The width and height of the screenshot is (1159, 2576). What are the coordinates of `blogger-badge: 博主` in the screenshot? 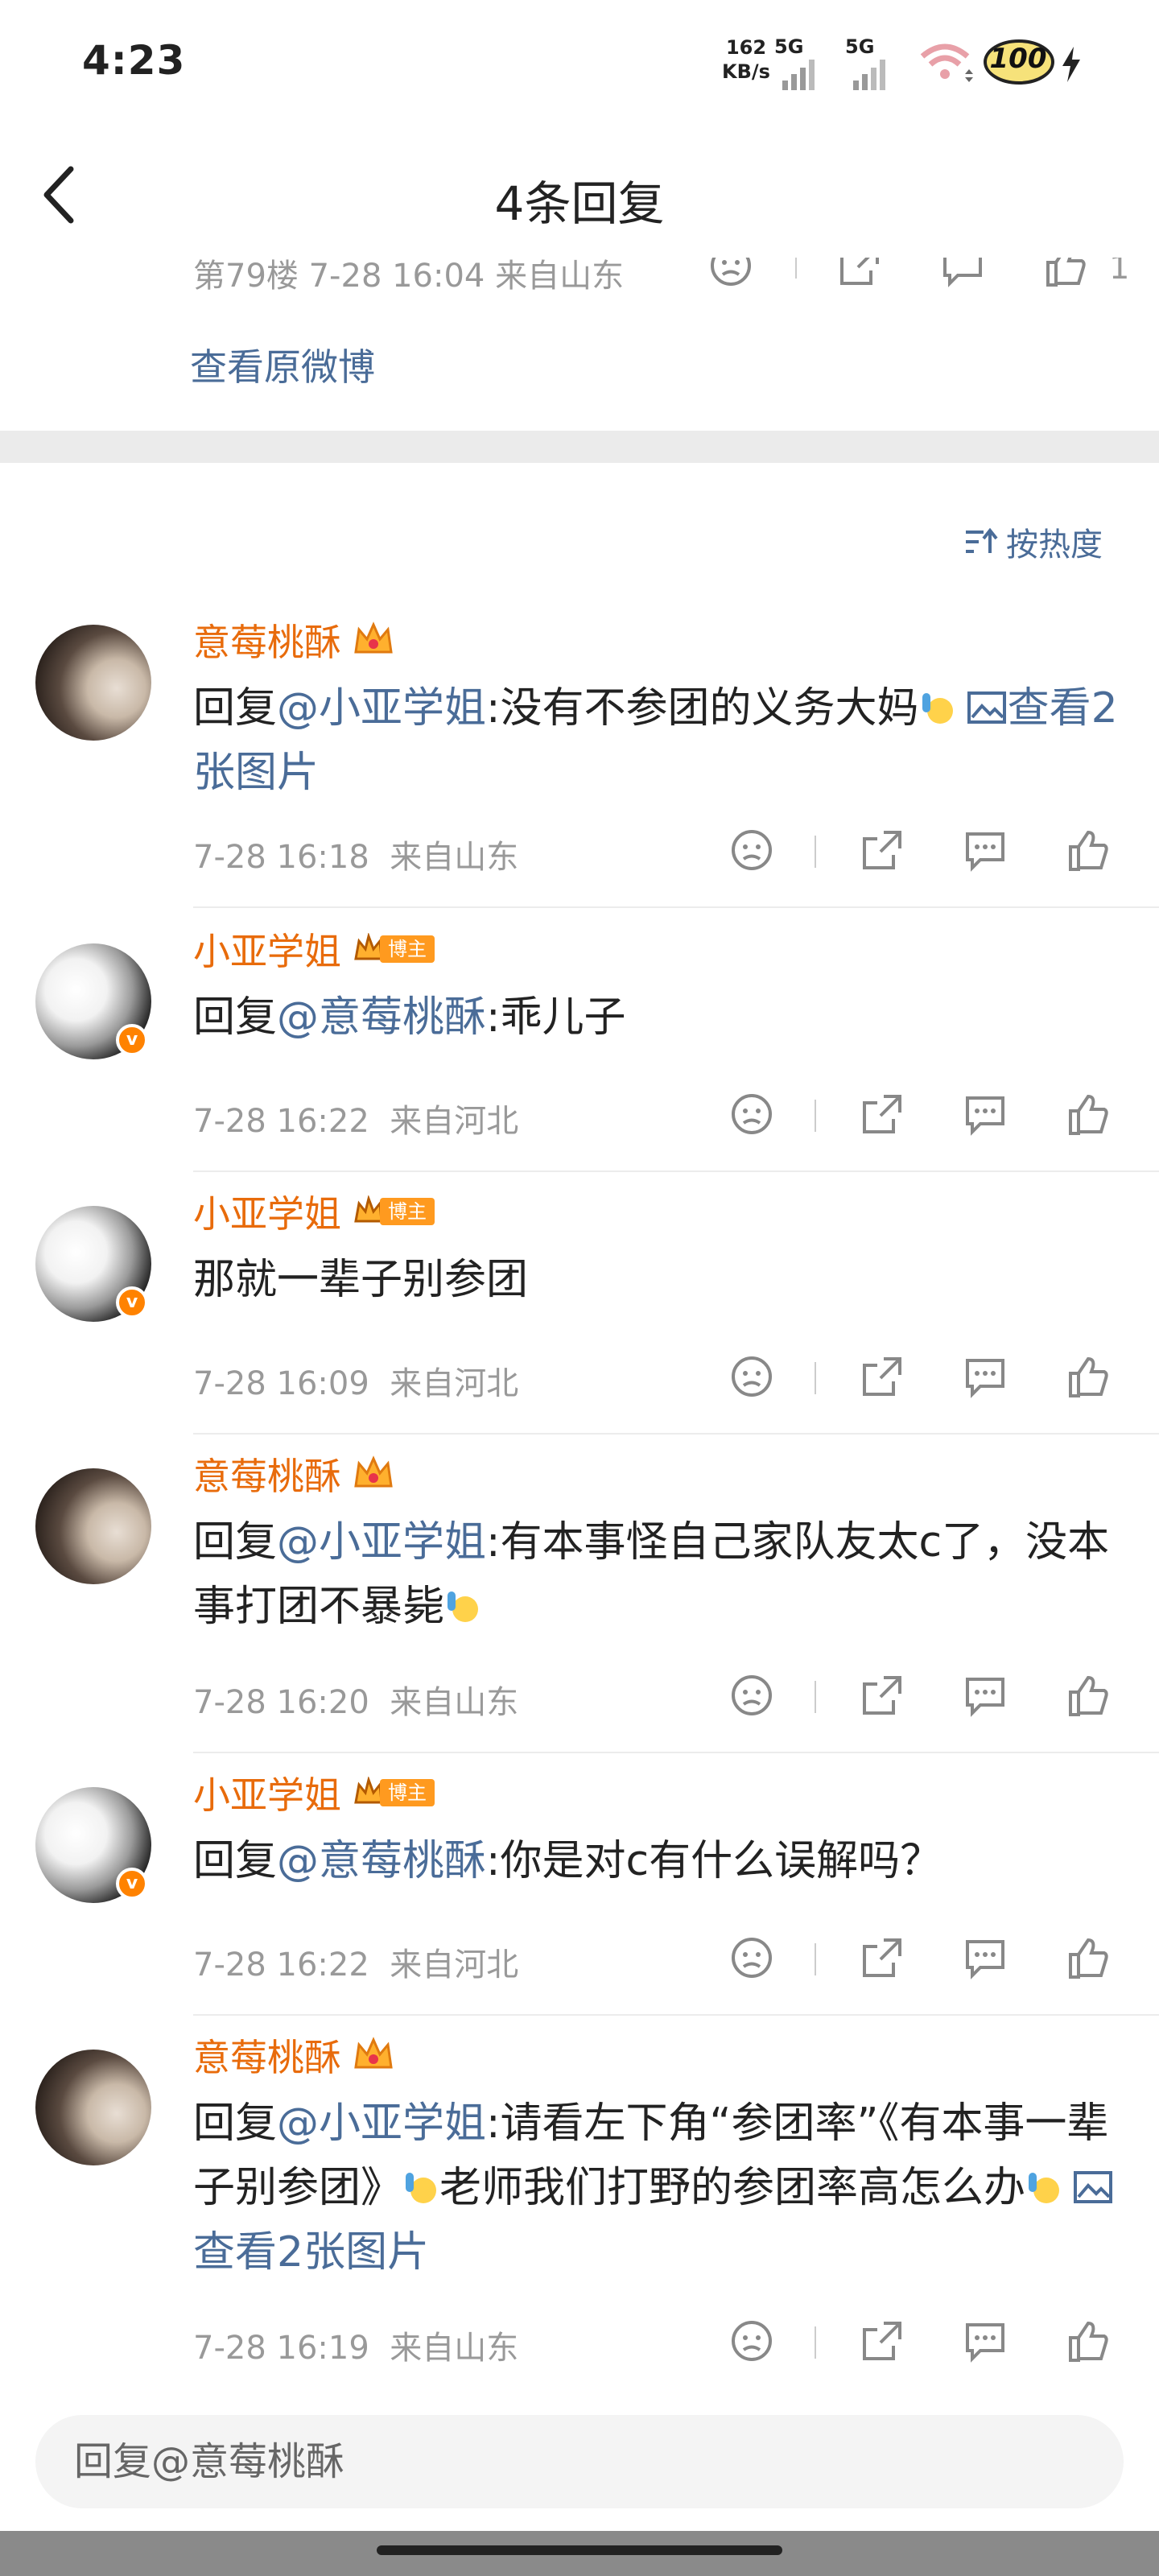 It's located at (394, 949).